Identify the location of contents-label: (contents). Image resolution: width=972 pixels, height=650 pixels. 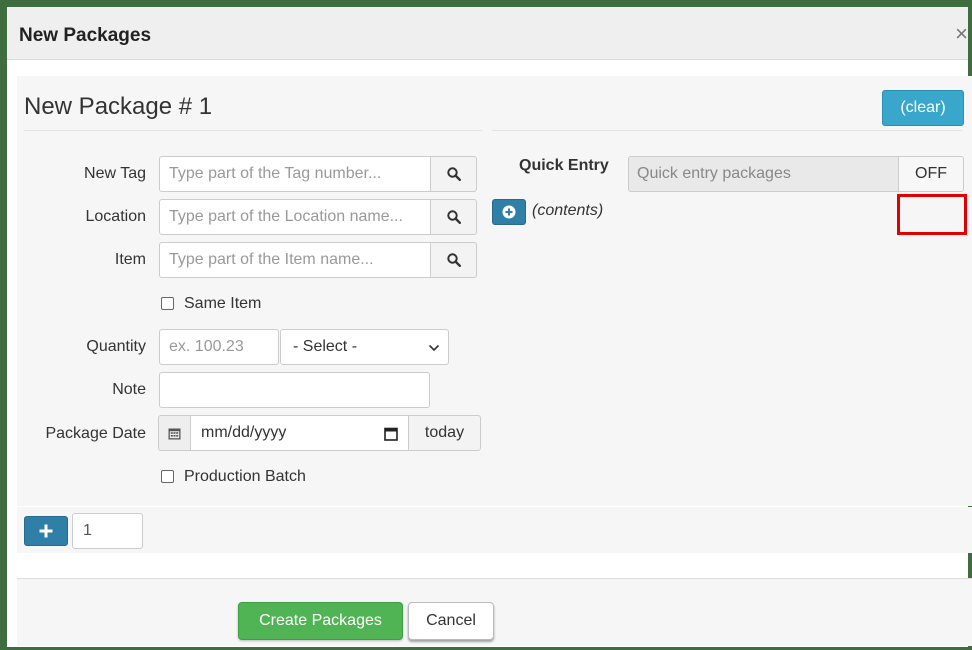
(568, 210).